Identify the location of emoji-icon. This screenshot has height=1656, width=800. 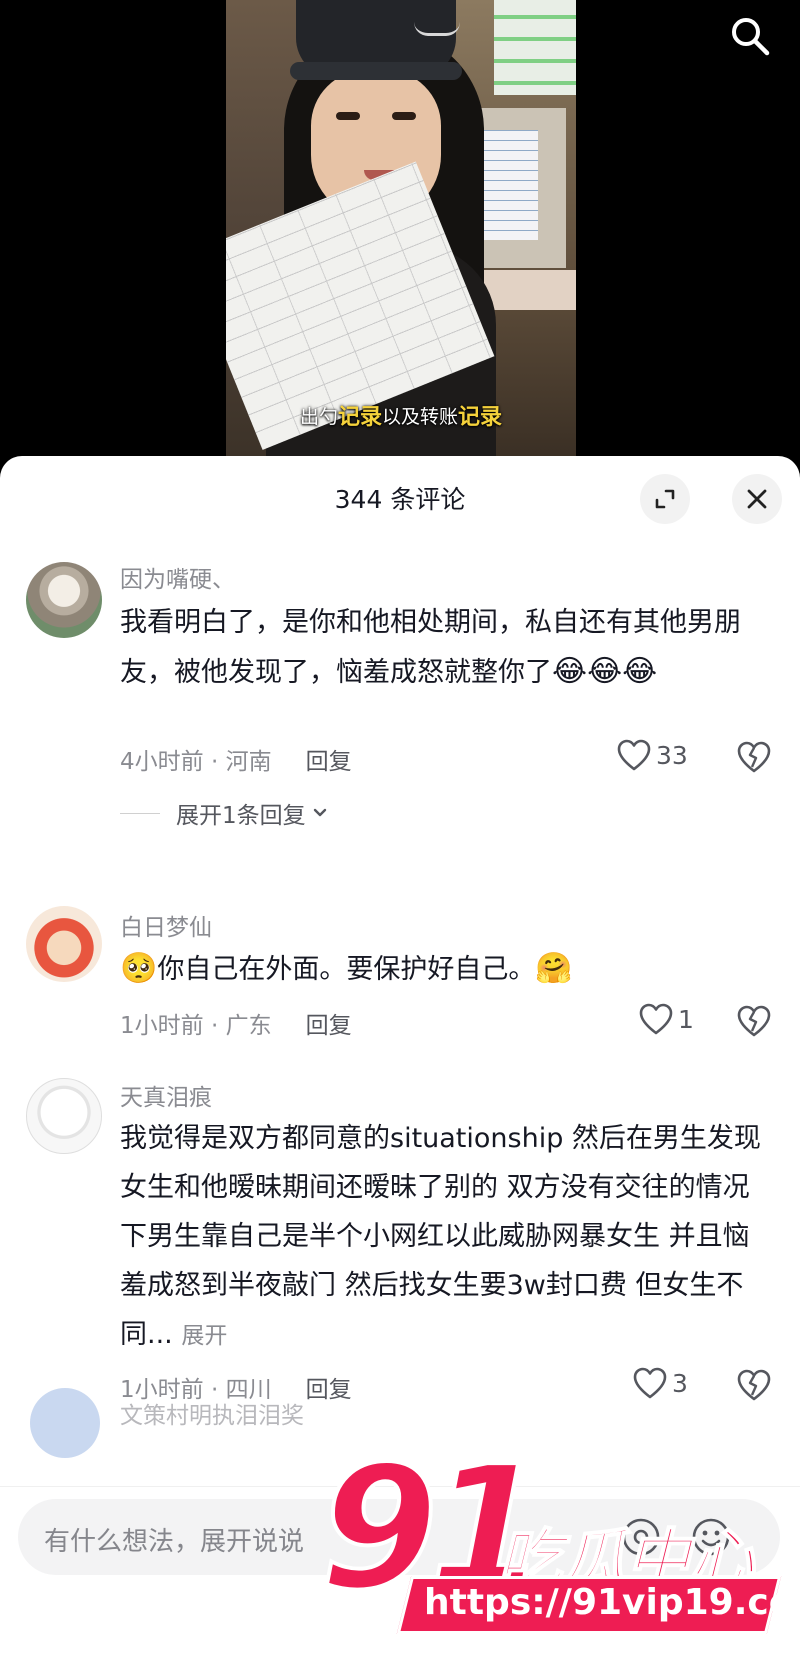
(711, 1537).